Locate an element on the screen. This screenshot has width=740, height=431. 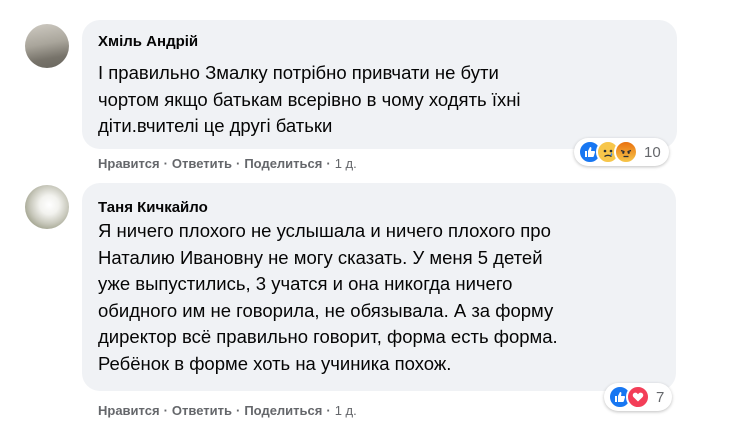
reactions-count: 10 is located at coordinates (652, 152).